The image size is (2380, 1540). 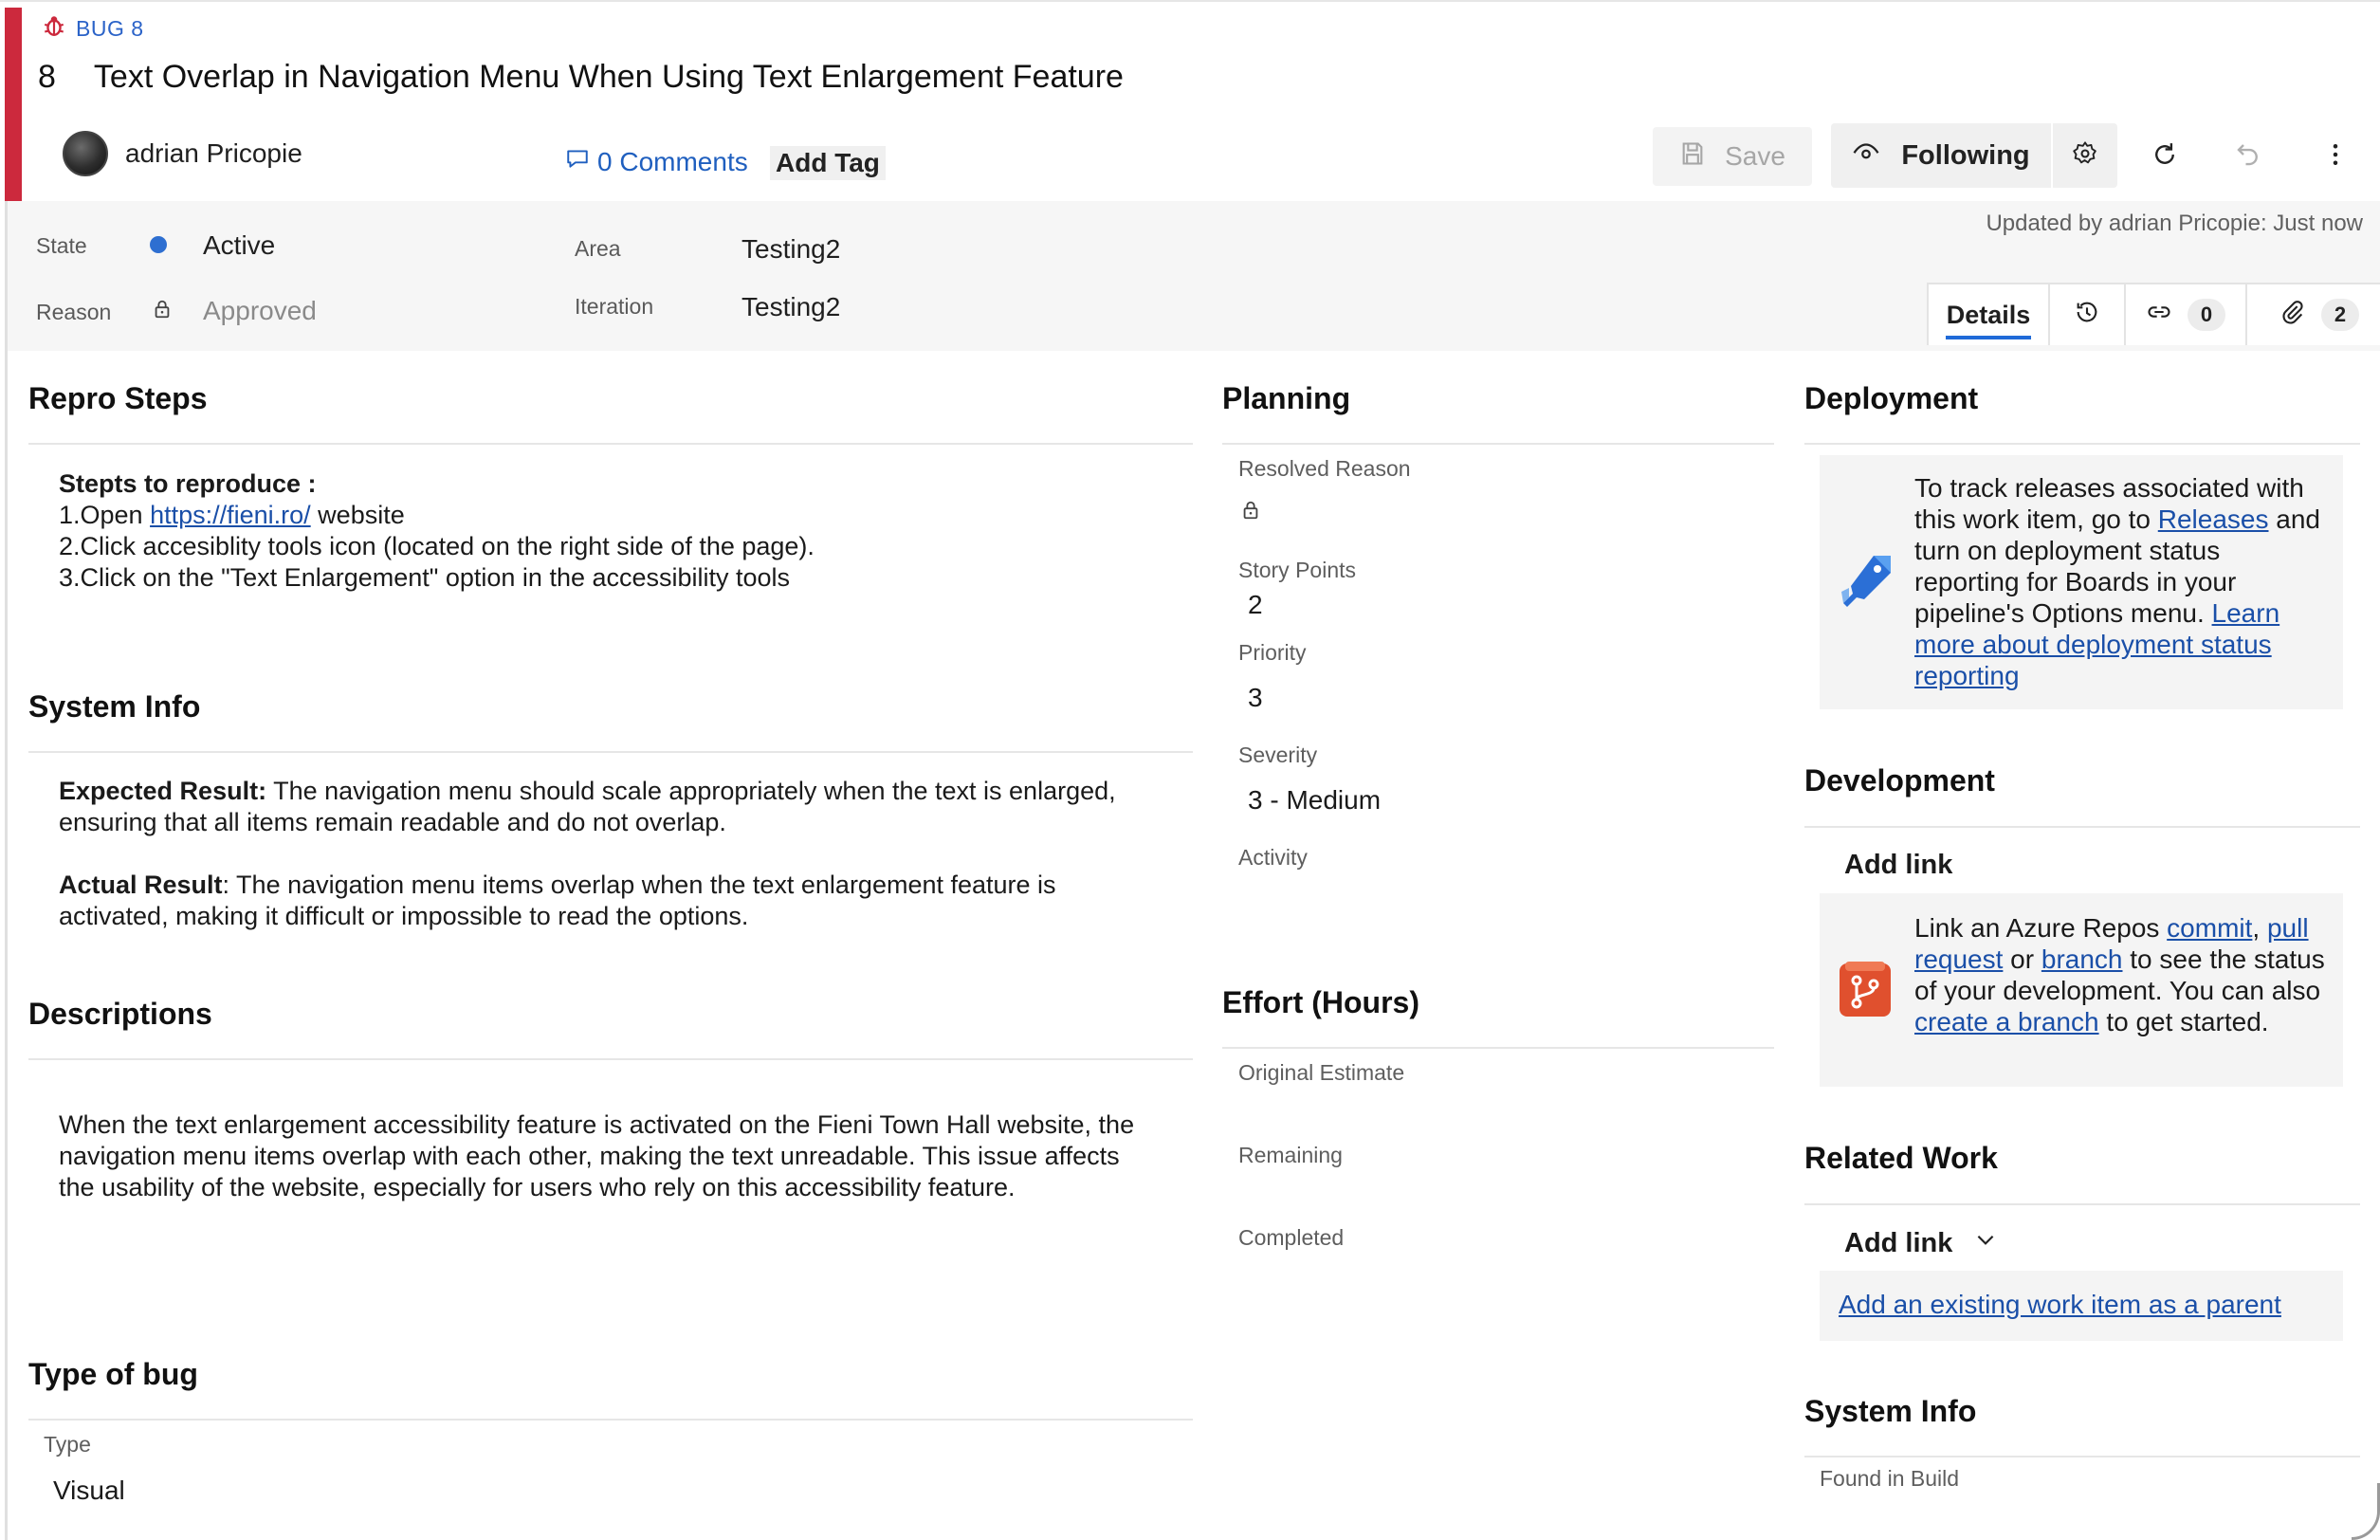 I want to click on type-label: Type, so click(x=67, y=1444).